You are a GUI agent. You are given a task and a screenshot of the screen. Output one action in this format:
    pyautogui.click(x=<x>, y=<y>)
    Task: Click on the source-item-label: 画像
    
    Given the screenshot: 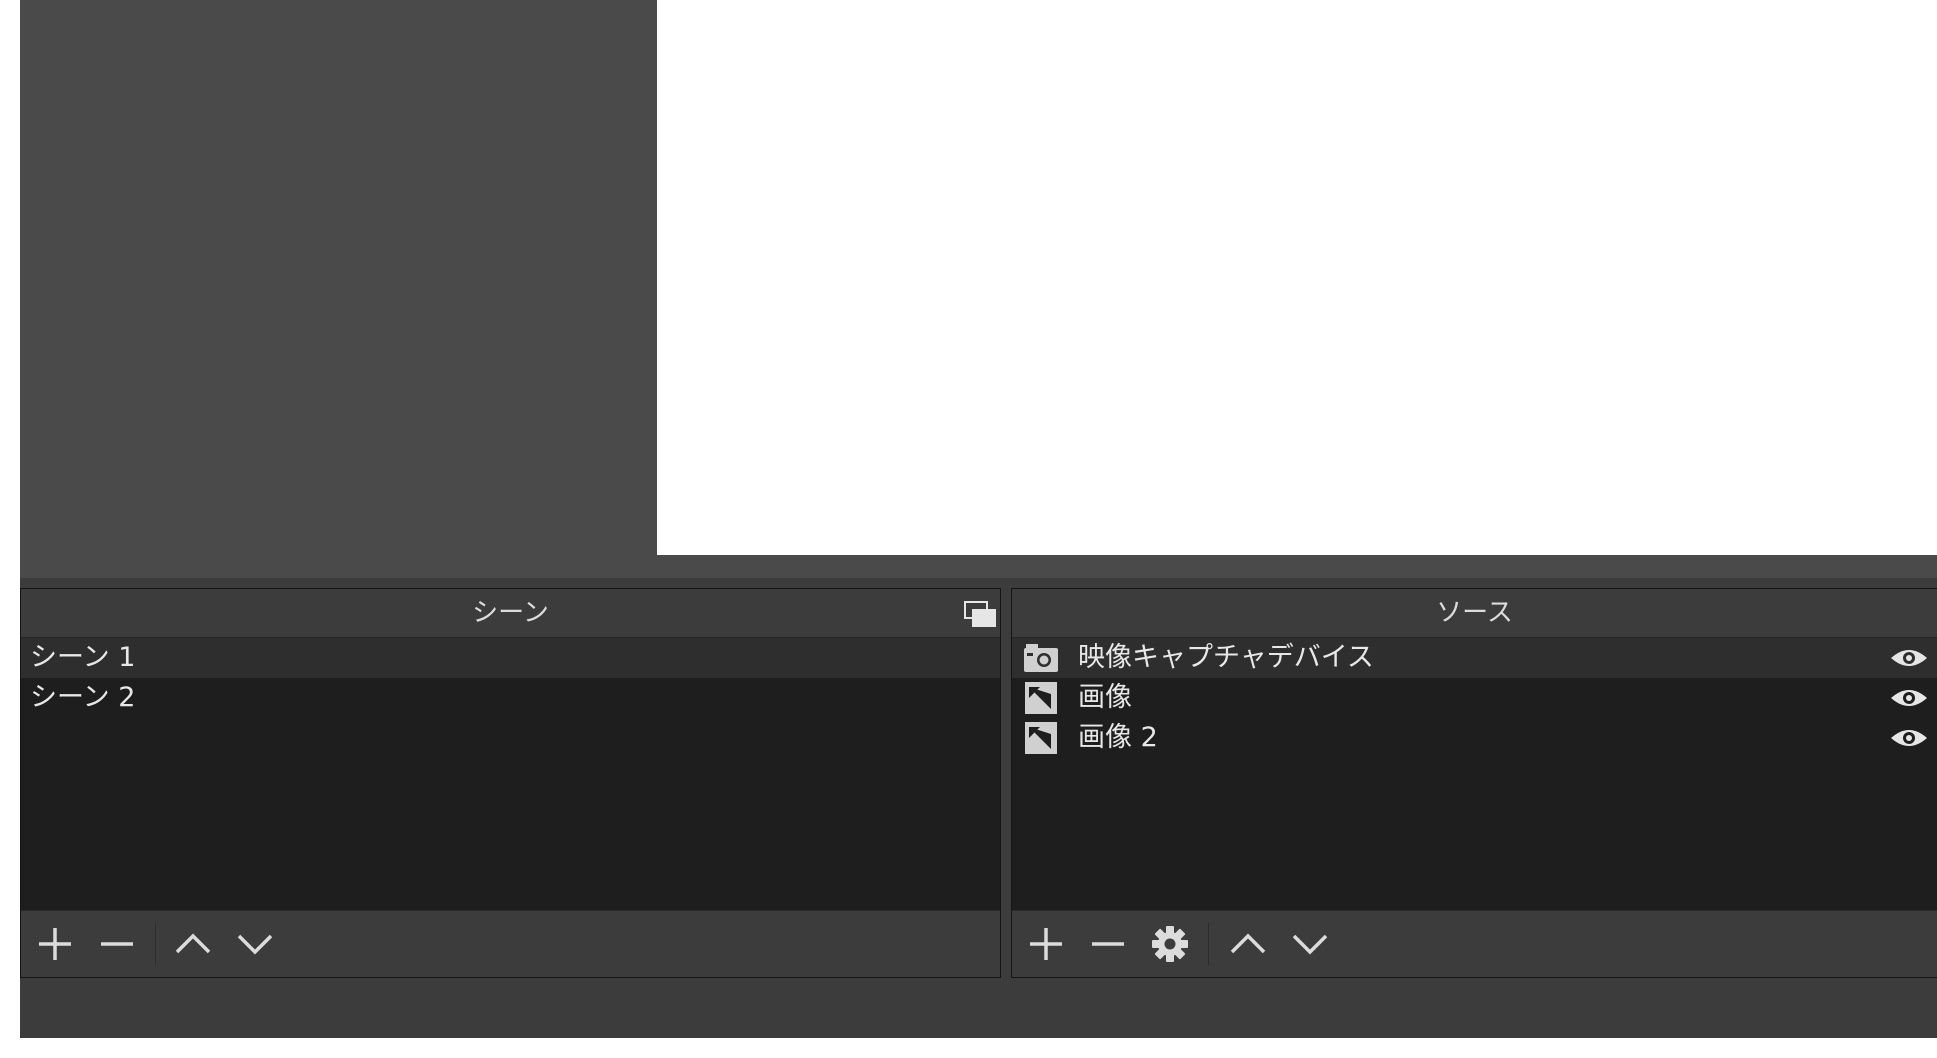 What is the action you would take?
    pyautogui.click(x=1105, y=697)
    